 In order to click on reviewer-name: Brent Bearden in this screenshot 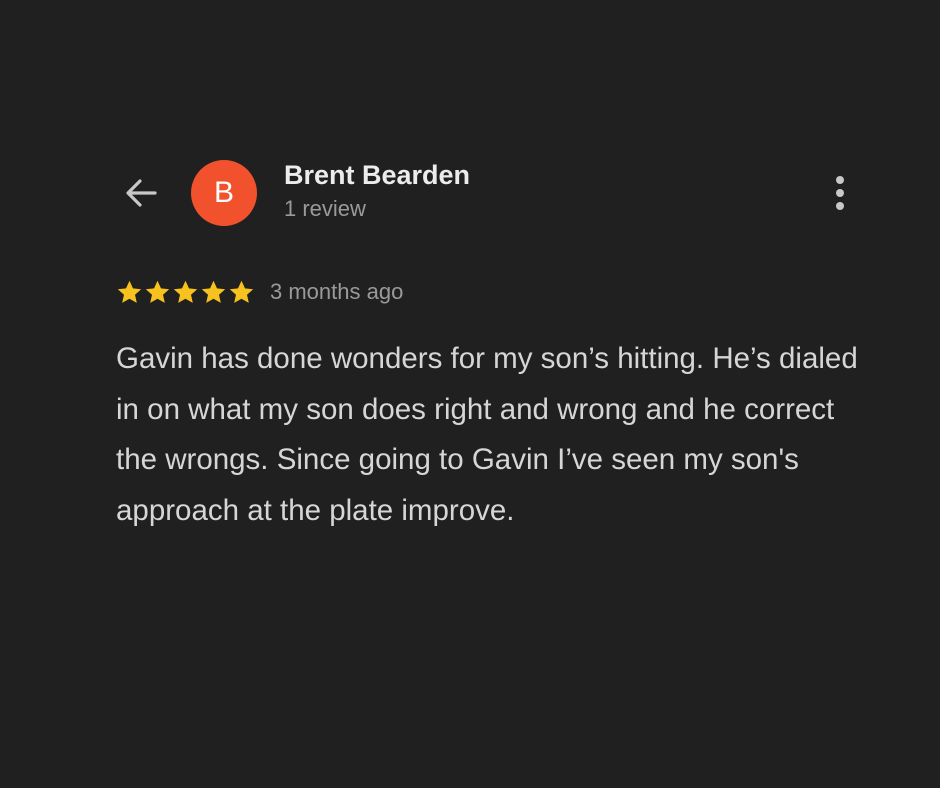, I will do `click(377, 175)`.